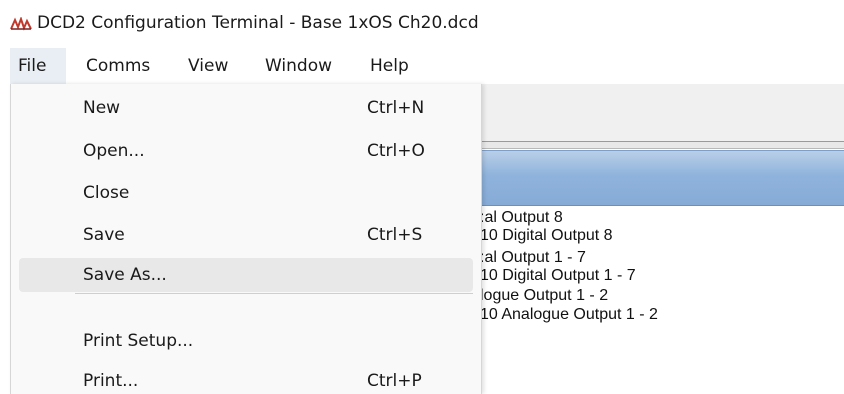  Describe the element at coordinates (246, 108) in the screenshot. I see `menu-item-new: New Ctrl+N` at that location.